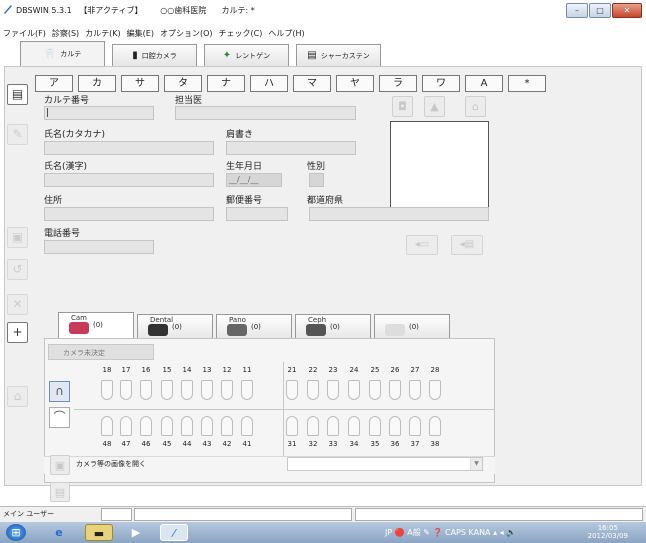 The width and height of the screenshot is (646, 543). Describe the element at coordinates (24, 34) in the screenshot. I see `menu-file: ファイル(F)` at that location.